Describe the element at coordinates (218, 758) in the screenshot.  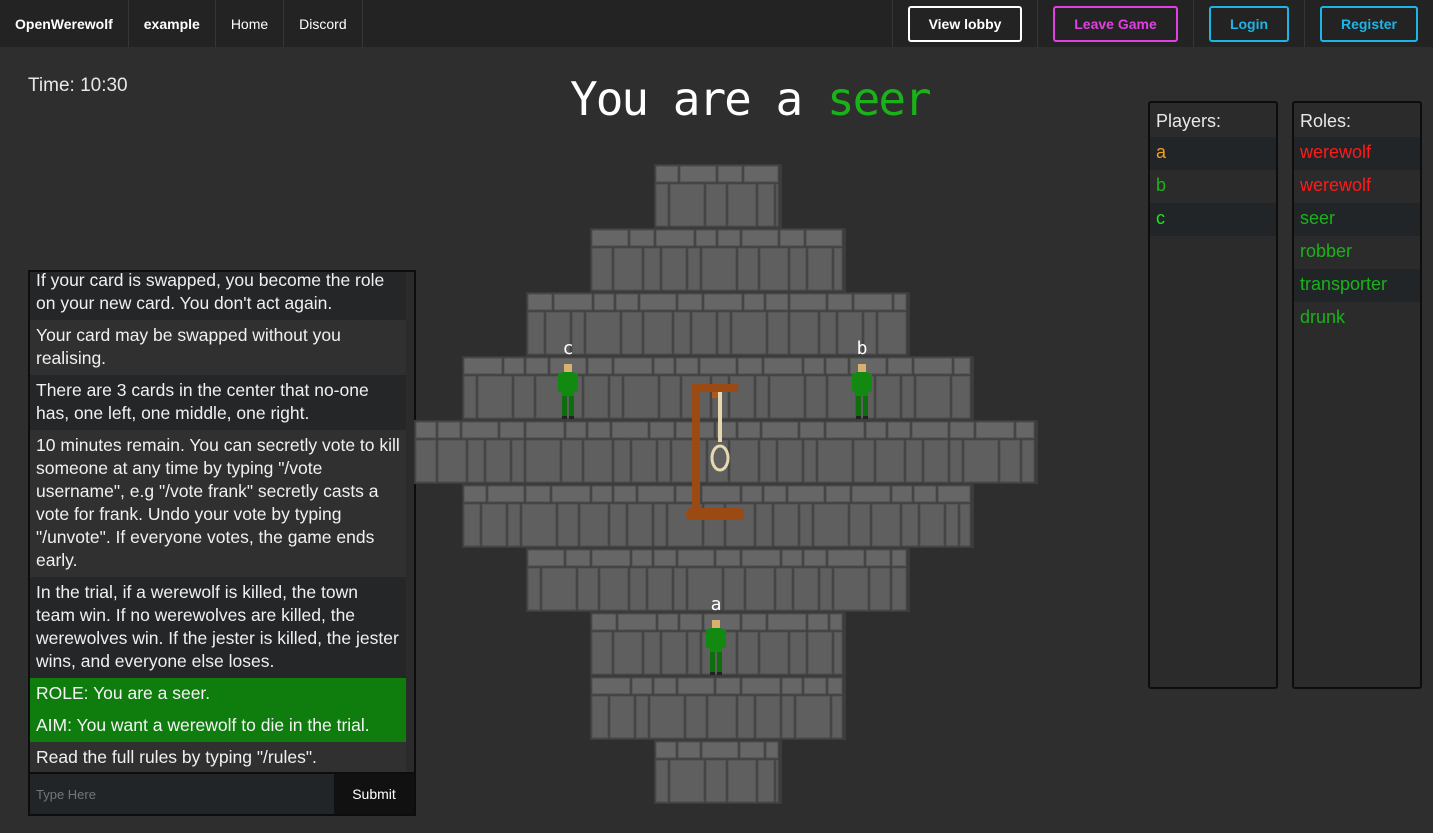
I see `chat-message: Read the full rules by typing "/rules".` at that location.